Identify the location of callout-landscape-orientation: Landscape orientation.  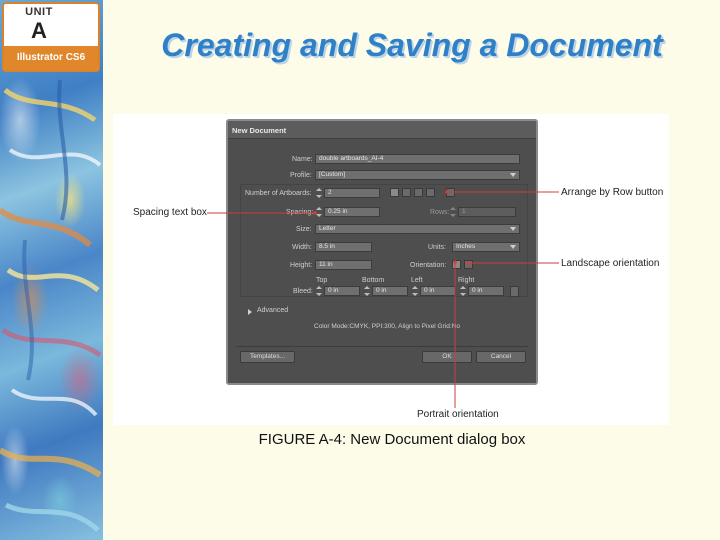
(610, 263).